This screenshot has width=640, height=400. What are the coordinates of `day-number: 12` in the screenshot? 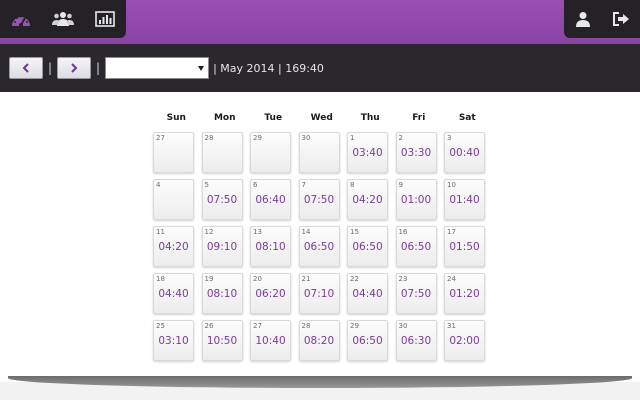 It's located at (209, 232).